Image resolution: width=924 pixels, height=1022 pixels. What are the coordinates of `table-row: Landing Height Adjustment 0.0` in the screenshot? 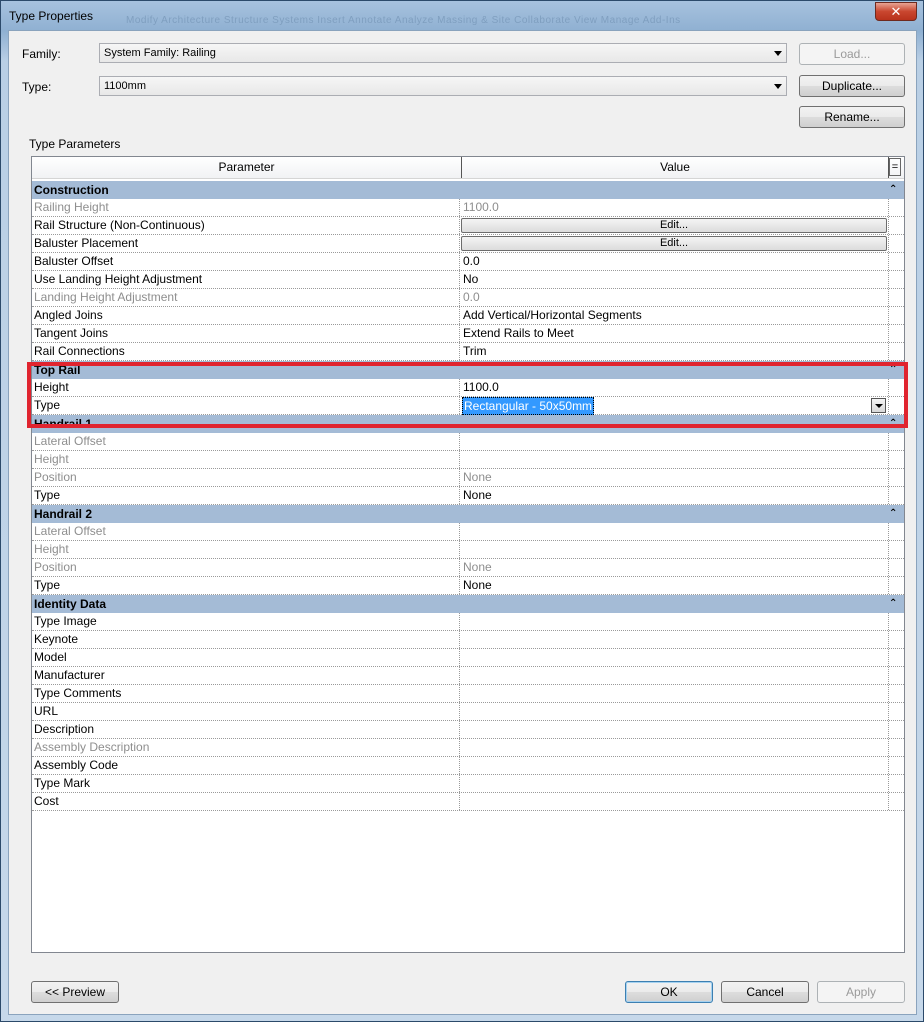 It's located at (468, 298).